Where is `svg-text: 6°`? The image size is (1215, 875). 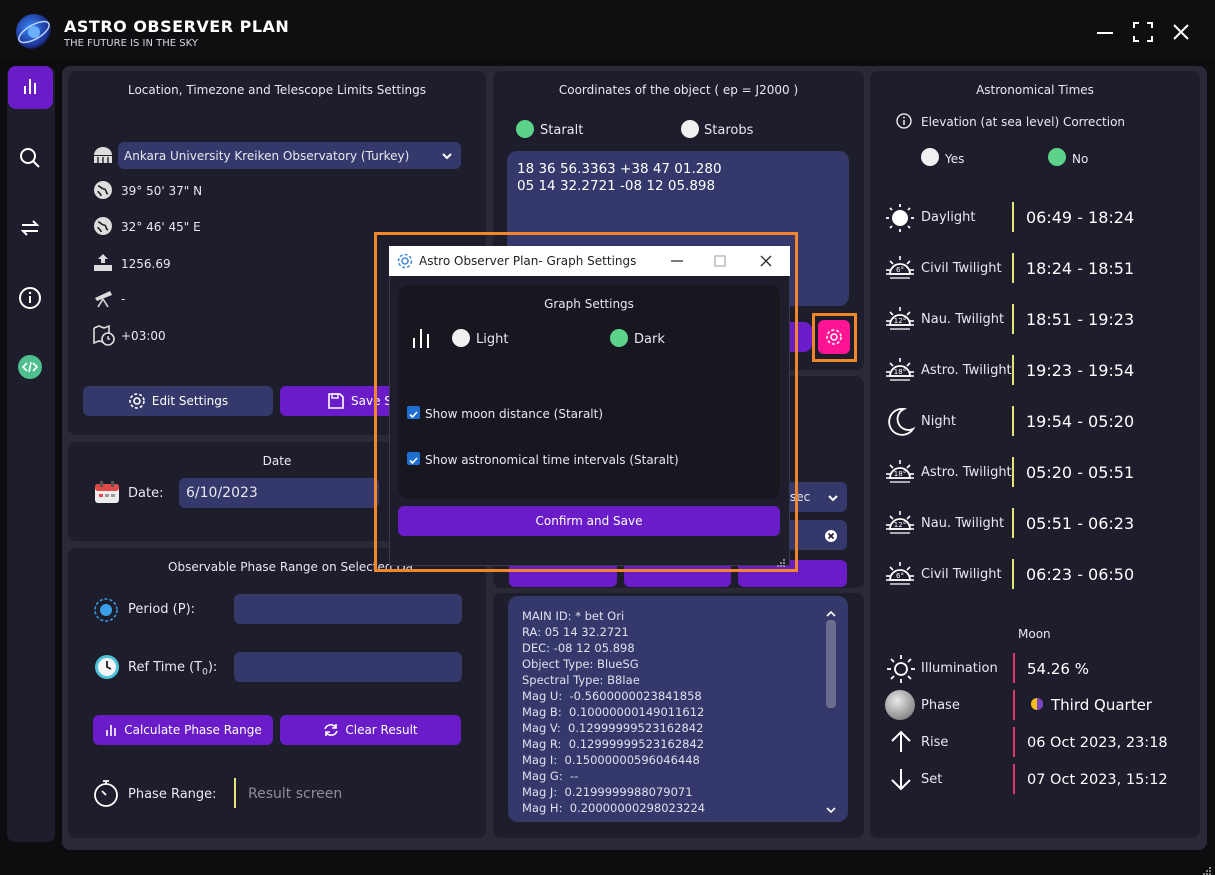
svg-text: 6° is located at coordinates (900, 270).